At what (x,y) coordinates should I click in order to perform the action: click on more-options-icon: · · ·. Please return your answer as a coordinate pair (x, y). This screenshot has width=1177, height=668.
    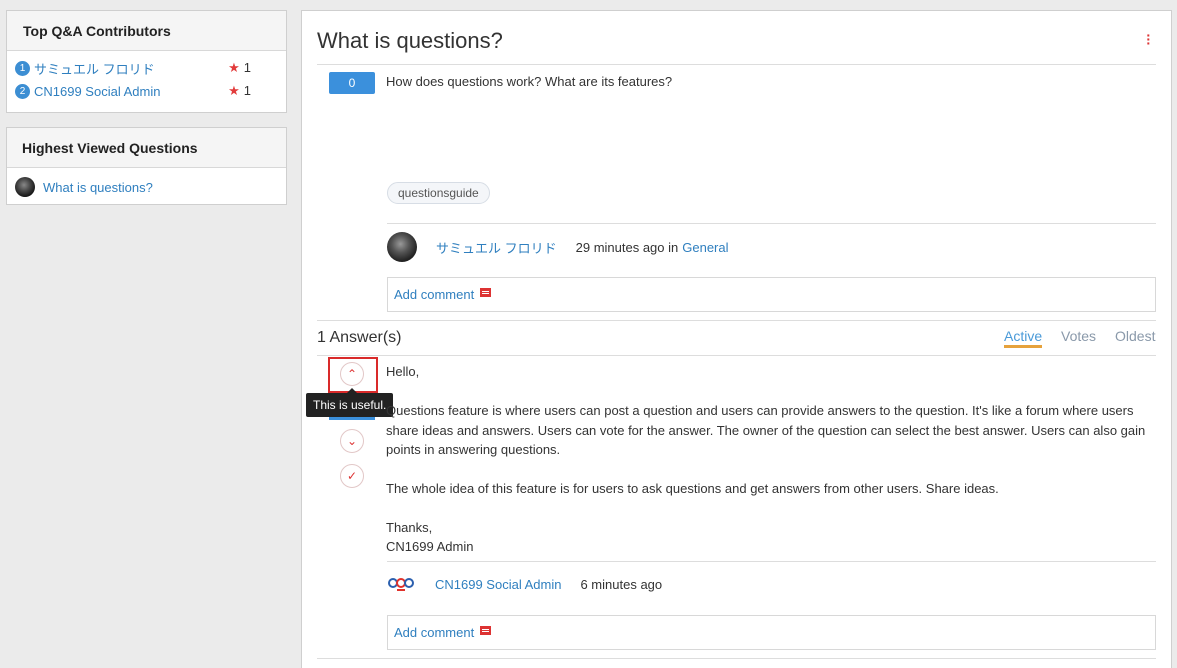
    Looking at the image, I should click on (1148, 39).